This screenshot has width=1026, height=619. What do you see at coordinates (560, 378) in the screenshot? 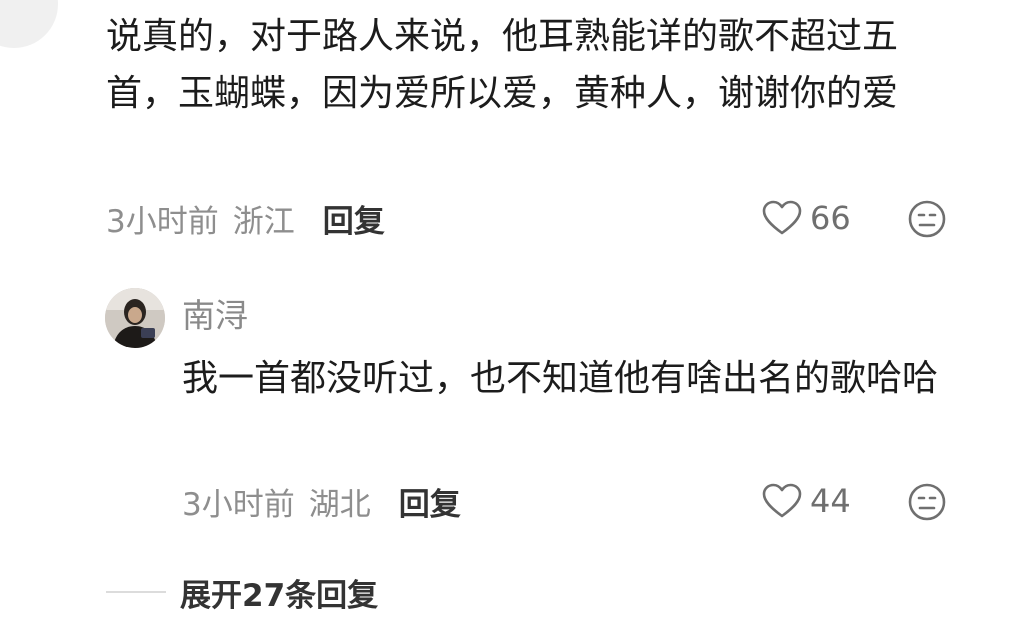
I see `reply-text: 我一首都没听过，也不知道他有啥出名的歌哈哈` at bounding box center [560, 378].